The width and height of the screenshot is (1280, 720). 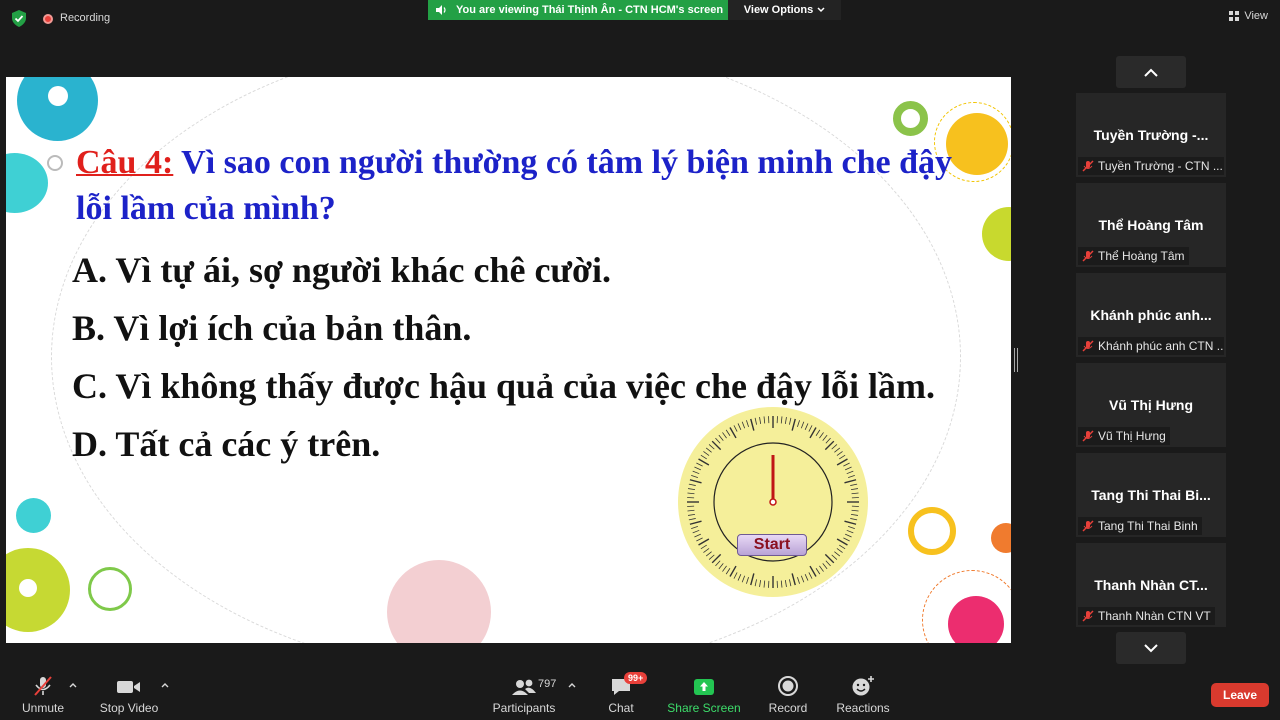 What do you see at coordinates (129, 694) in the screenshot?
I see `stop-video-button: Stop Video` at bounding box center [129, 694].